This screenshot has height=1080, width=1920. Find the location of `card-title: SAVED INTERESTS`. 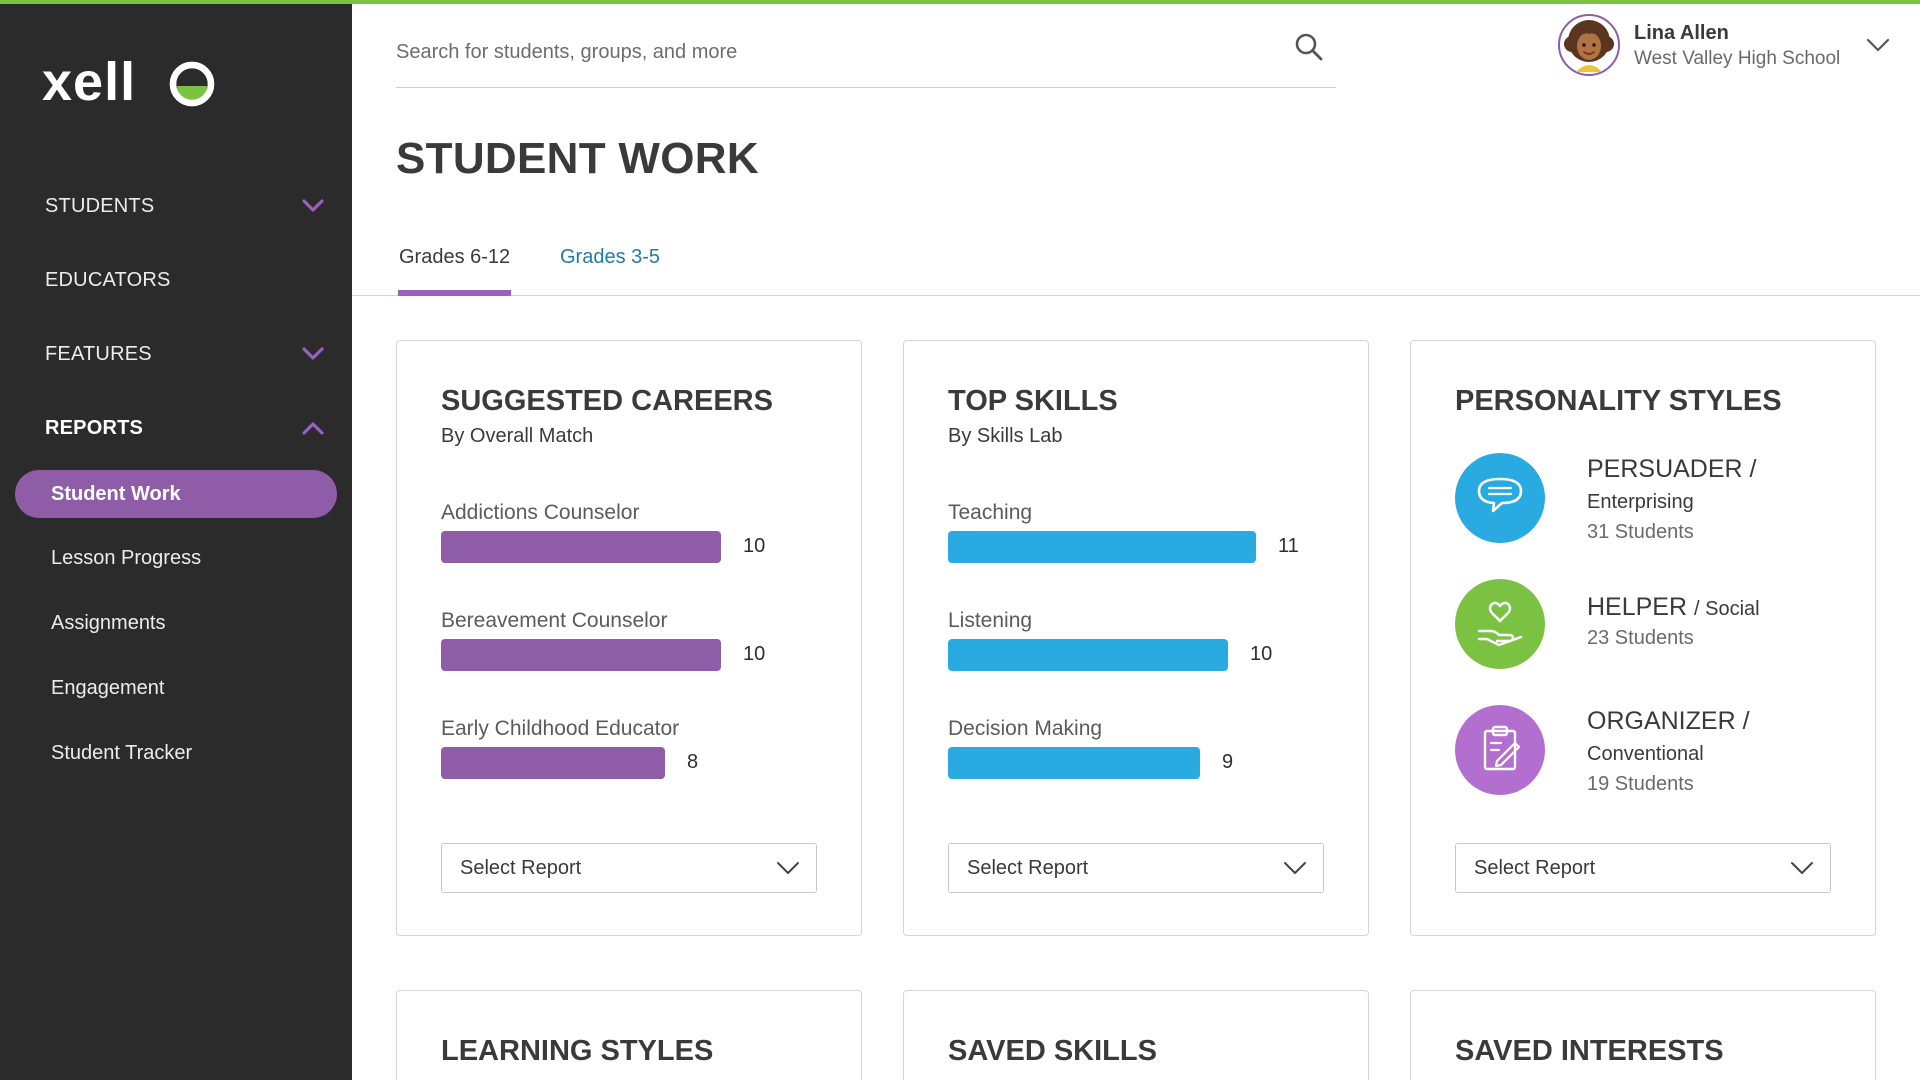

card-title: SAVED INTERESTS is located at coordinates (1589, 1051).